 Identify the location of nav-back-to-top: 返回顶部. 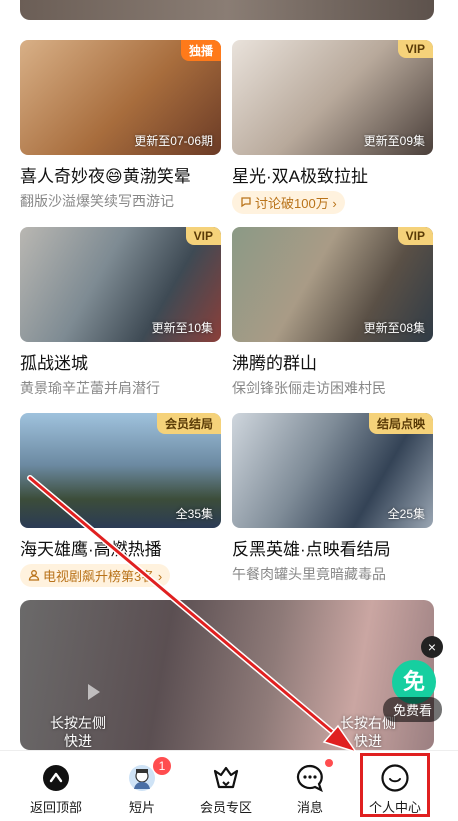
(56, 786).